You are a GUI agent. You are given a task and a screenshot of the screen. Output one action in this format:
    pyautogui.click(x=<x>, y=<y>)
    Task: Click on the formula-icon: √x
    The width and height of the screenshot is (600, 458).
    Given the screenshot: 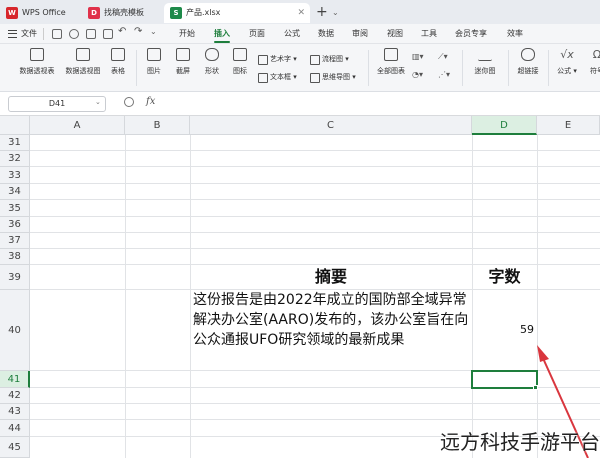 What is the action you would take?
    pyautogui.click(x=567, y=54)
    